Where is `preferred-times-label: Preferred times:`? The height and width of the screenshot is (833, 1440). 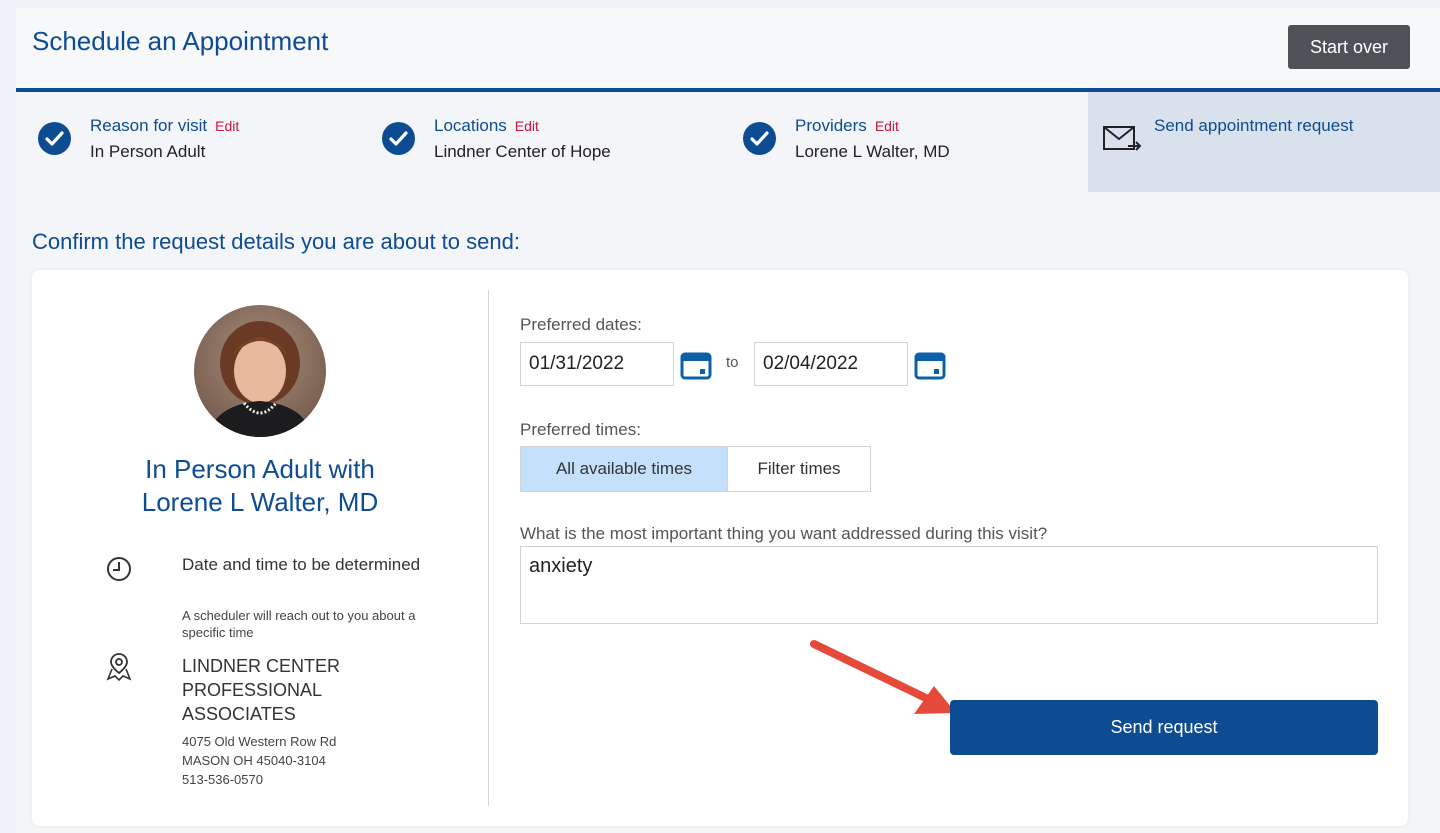
preferred-times-label: Preferred times: is located at coordinates (580, 429).